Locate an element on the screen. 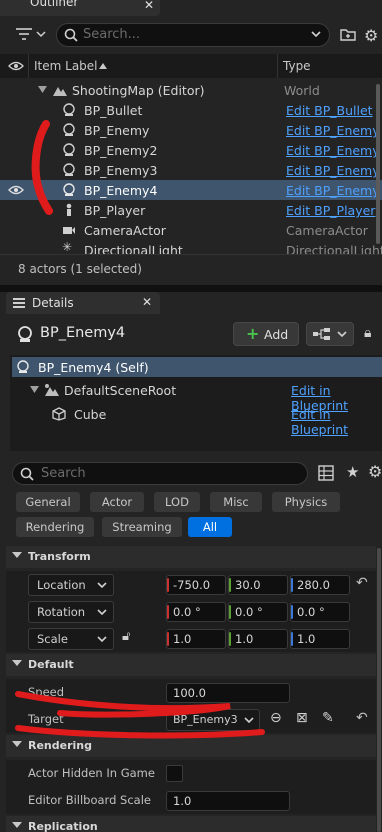 This screenshot has height=832, width=382. add-component-button: + Add is located at coordinates (266, 334).